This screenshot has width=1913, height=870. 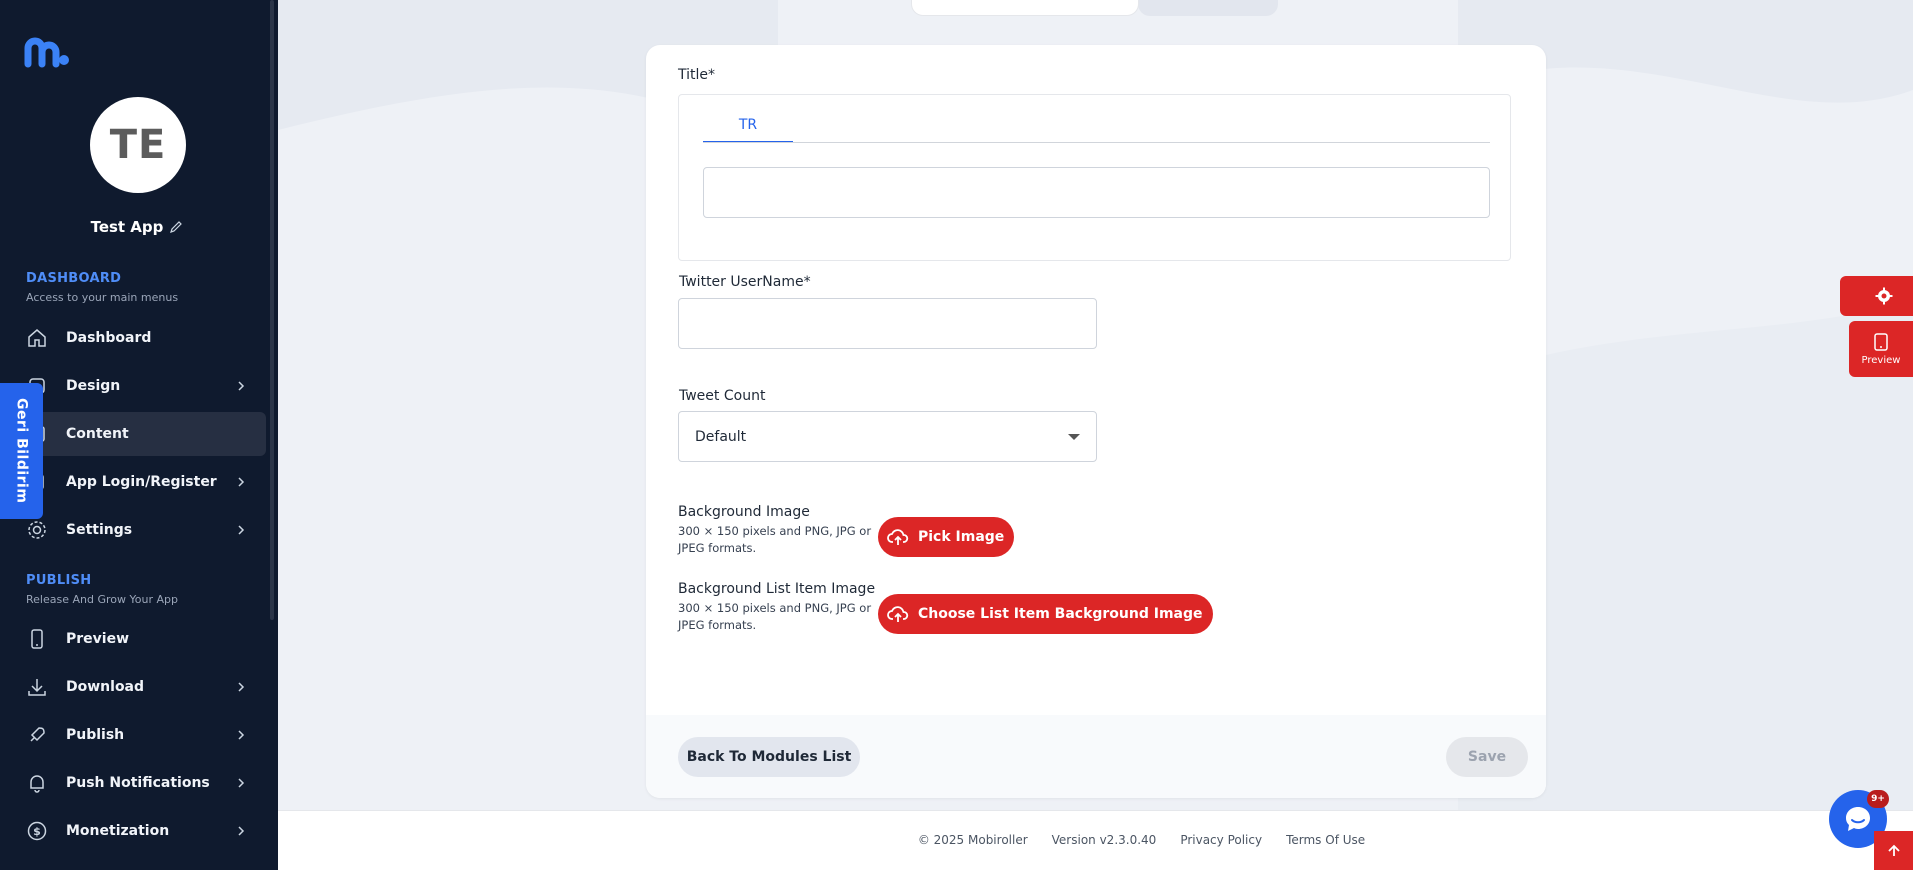 I want to click on scroll-to-top-button, so click(x=1893, y=850).